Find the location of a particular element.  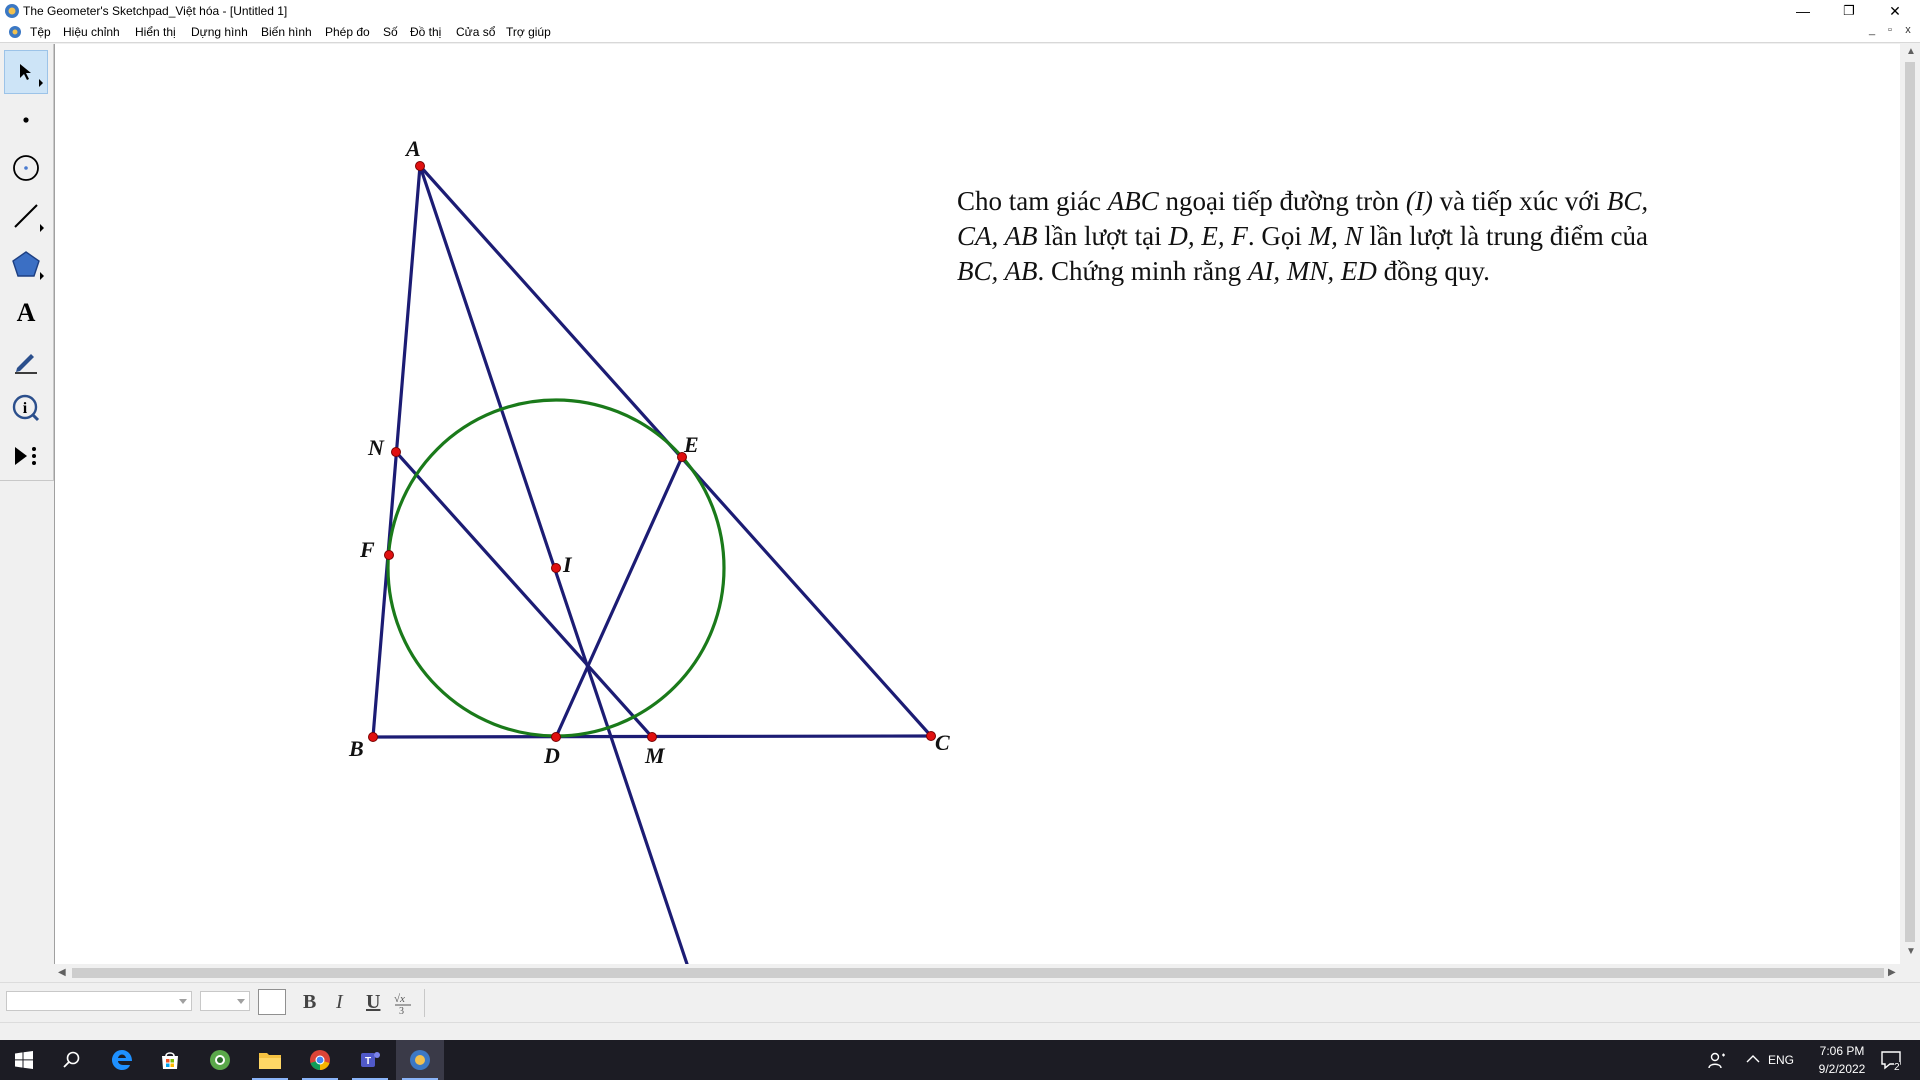

vertical-scrollbar: ▲ ▼ is located at coordinates (1910, 504).